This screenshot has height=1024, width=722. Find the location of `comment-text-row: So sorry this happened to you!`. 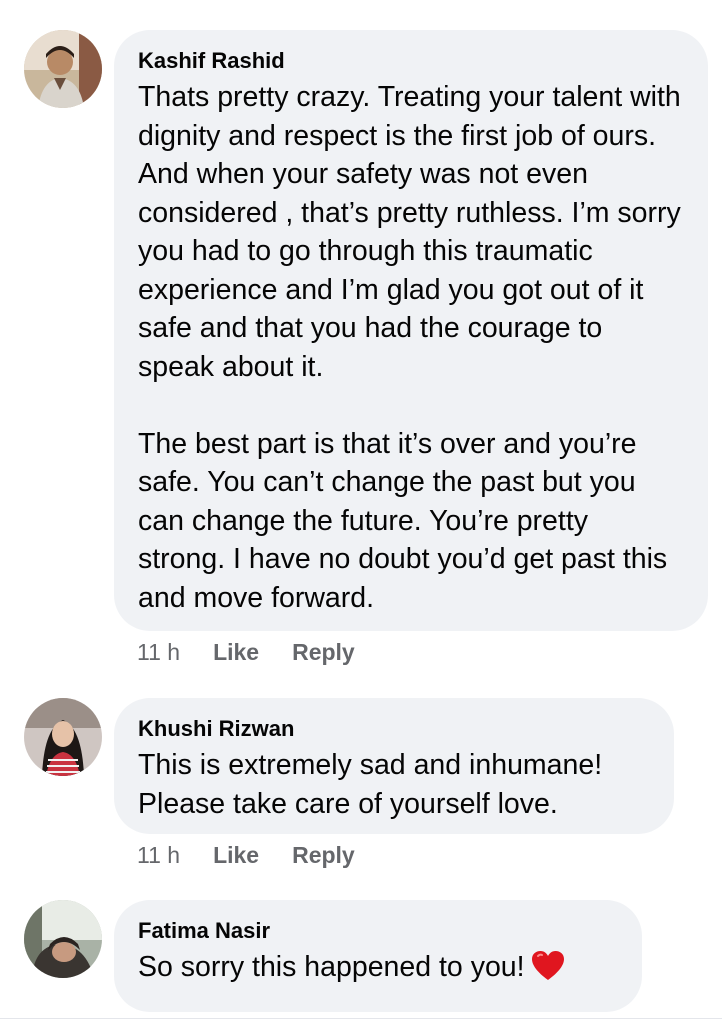

comment-text-row: So sorry this happened to you! is located at coordinates (377, 970).